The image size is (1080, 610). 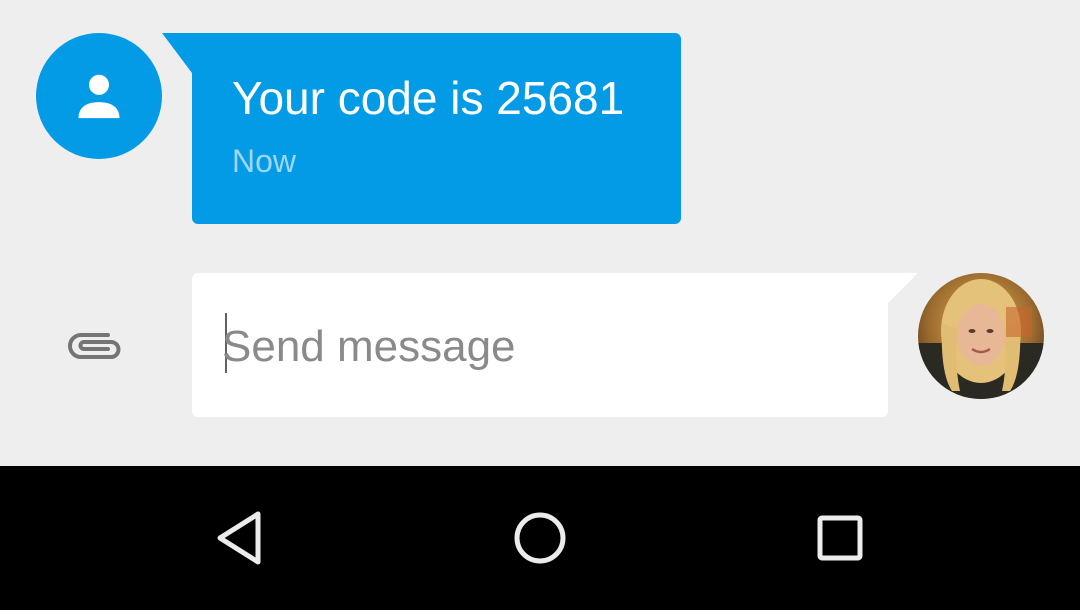 I want to click on message-text: Your code is 25681, so click(x=428, y=98).